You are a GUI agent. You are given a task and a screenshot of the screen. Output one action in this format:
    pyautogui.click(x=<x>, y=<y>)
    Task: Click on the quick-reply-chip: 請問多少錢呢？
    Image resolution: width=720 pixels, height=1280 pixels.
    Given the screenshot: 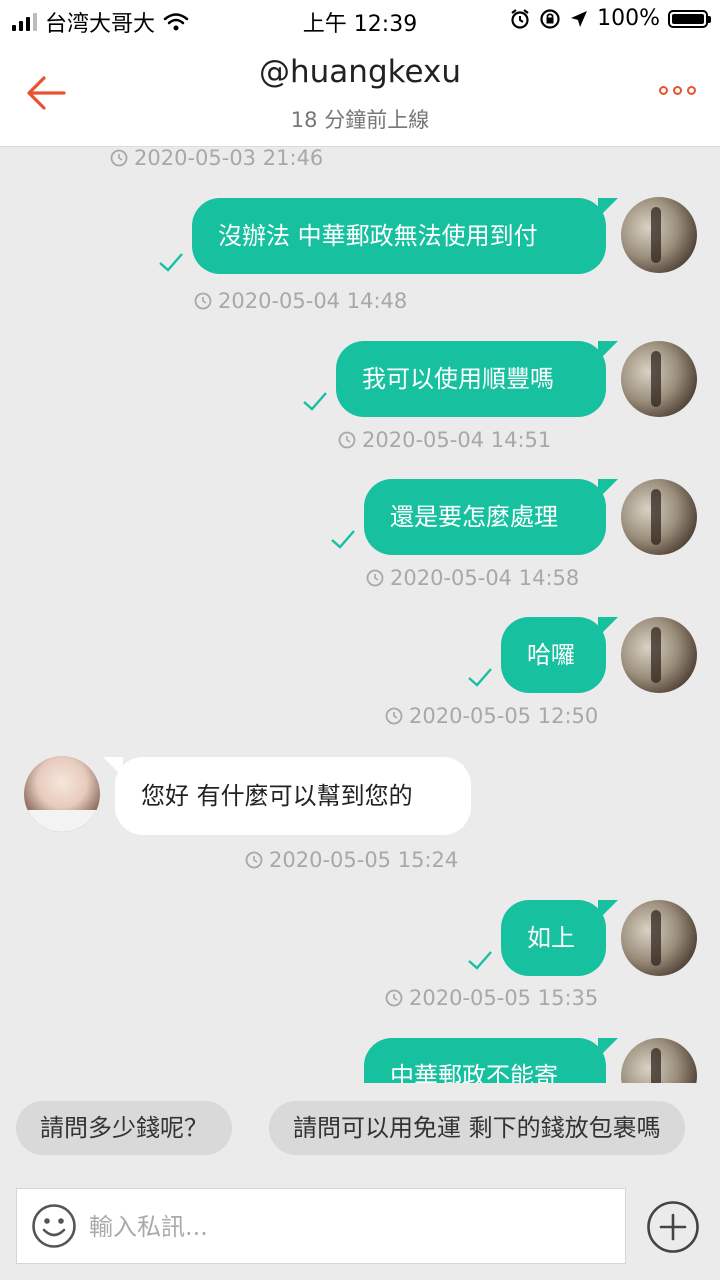 What is the action you would take?
    pyautogui.click(x=124, y=1128)
    